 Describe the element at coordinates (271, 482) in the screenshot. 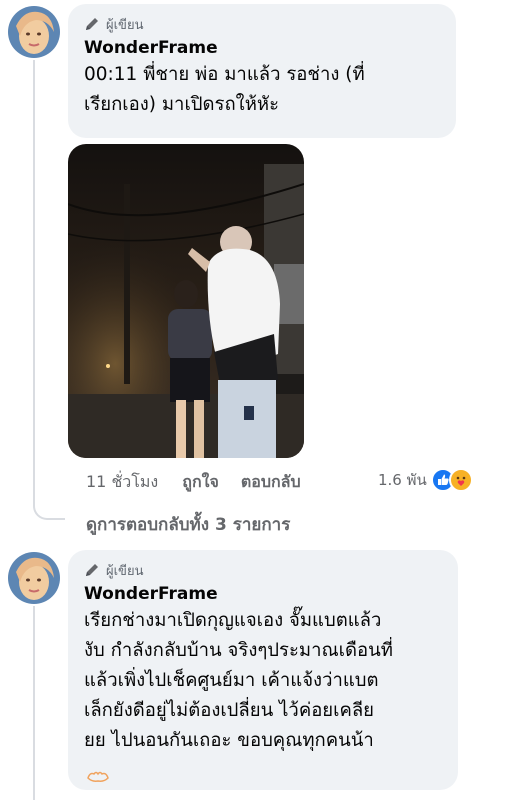

I see `reply-button: ตอบกลับ` at that location.